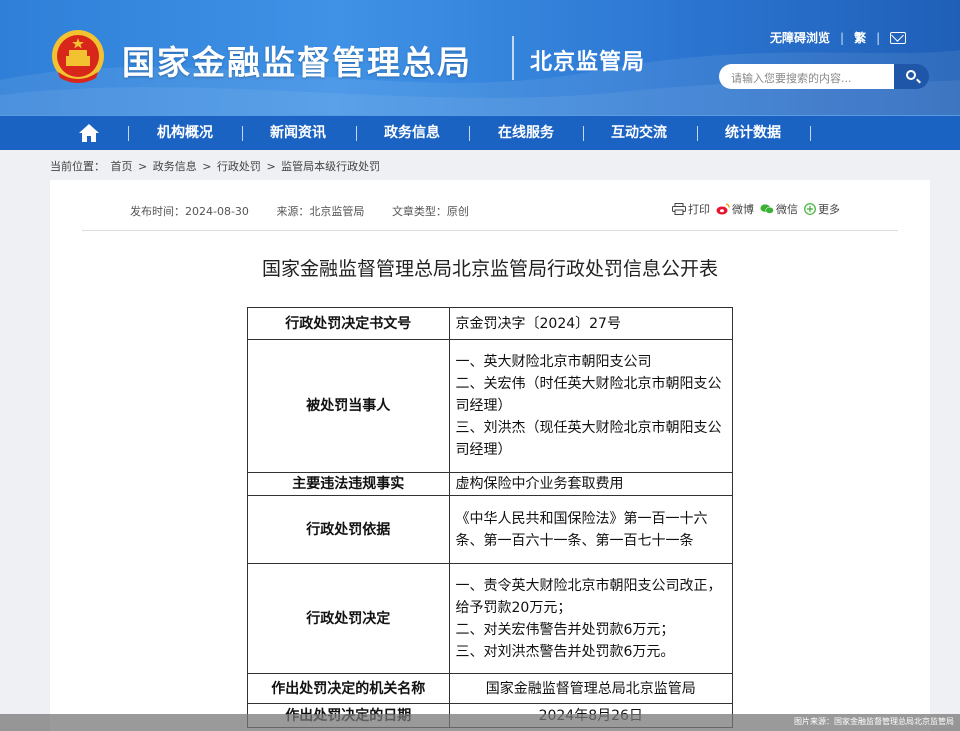  What do you see at coordinates (348, 688) in the screenshot?
I see `table-key: 作出处罚决定的机关名称` at bounding box center [348, 688].